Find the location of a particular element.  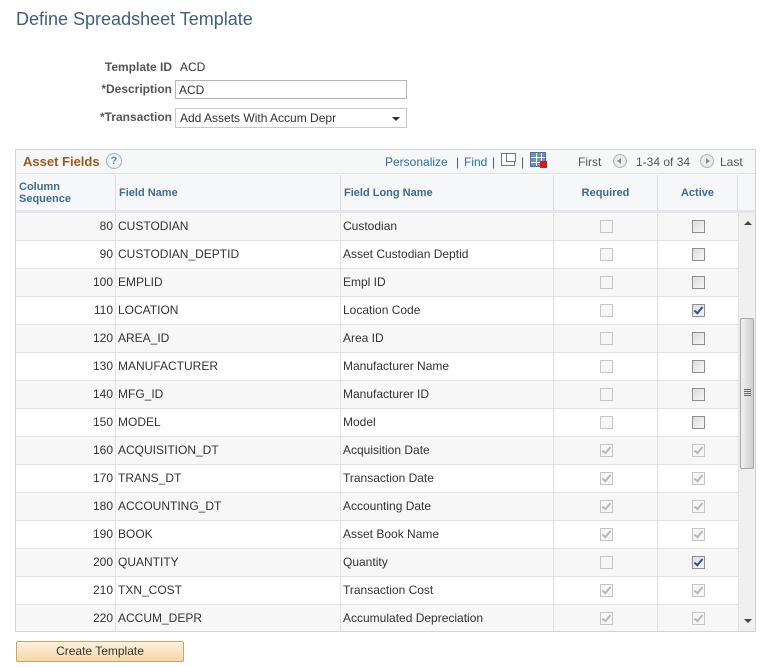

column-header-sequence: Column Sequence is located at coordinates (66, 192).